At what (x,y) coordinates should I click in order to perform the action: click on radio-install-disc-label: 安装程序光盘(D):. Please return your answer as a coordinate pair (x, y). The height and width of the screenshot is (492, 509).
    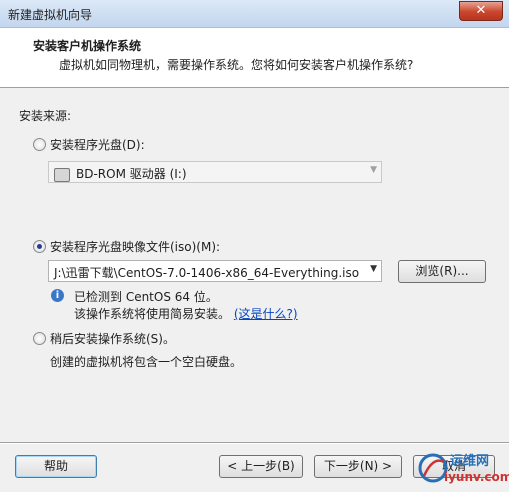
    Looking at the image, I should click on (97, 144).